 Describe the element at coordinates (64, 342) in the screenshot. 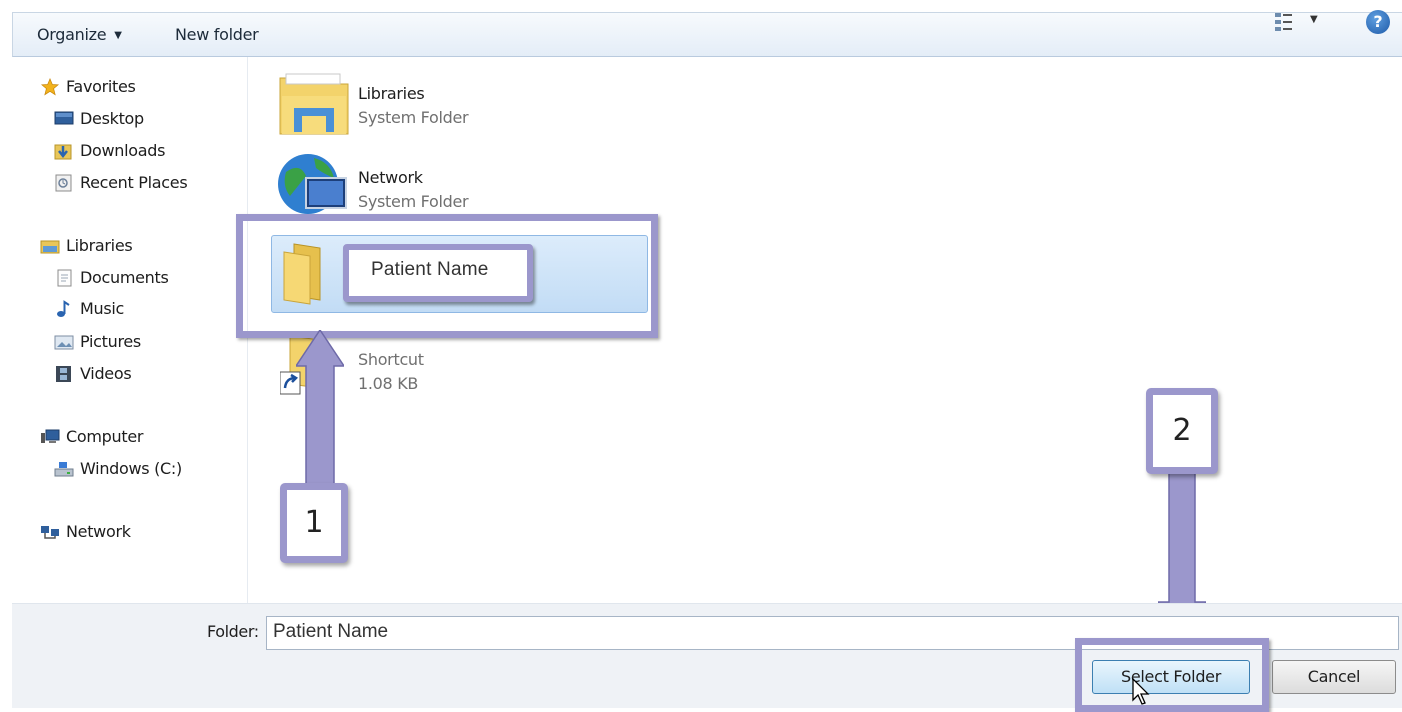

I see `pictures-icon` at that location.